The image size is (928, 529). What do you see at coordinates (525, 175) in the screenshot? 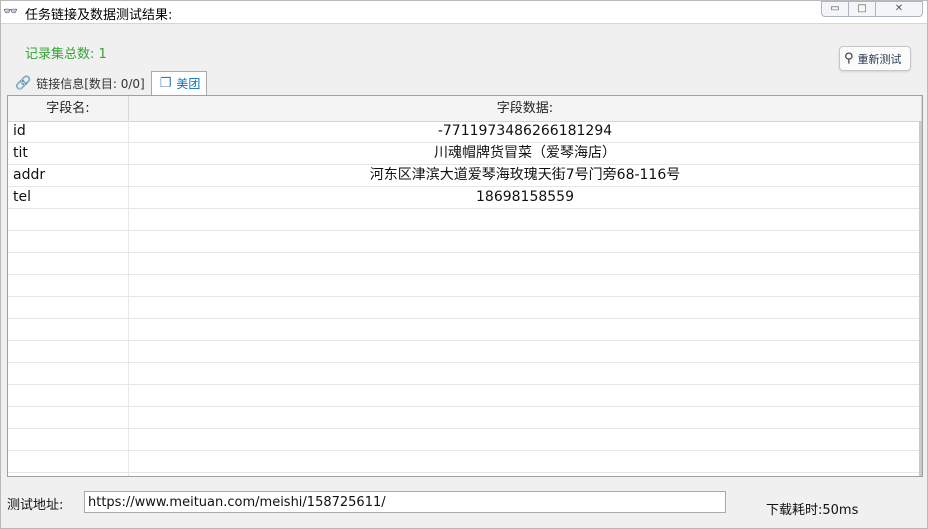
I see `field-data-cell: 河东区津滨大道爱琴海玫瑰天街7号门旁68-116号` at bounding box center [525, 175].